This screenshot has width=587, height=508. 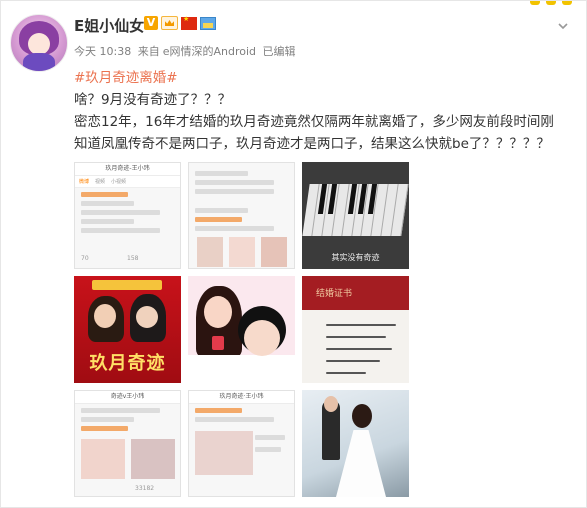 I want to click on more-chevron-icon, so click(x=563, y=26).